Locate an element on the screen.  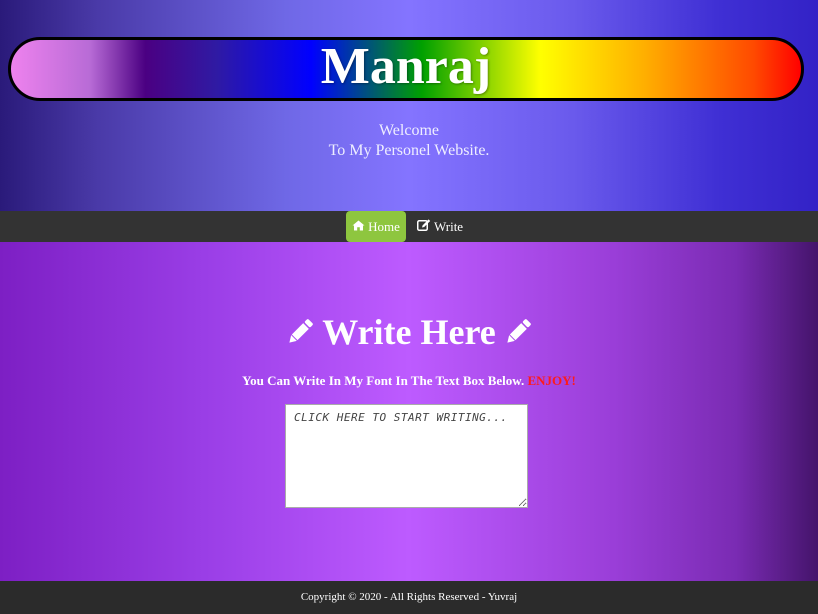
nav-label-home: Home is located at coordinates (384, 226).